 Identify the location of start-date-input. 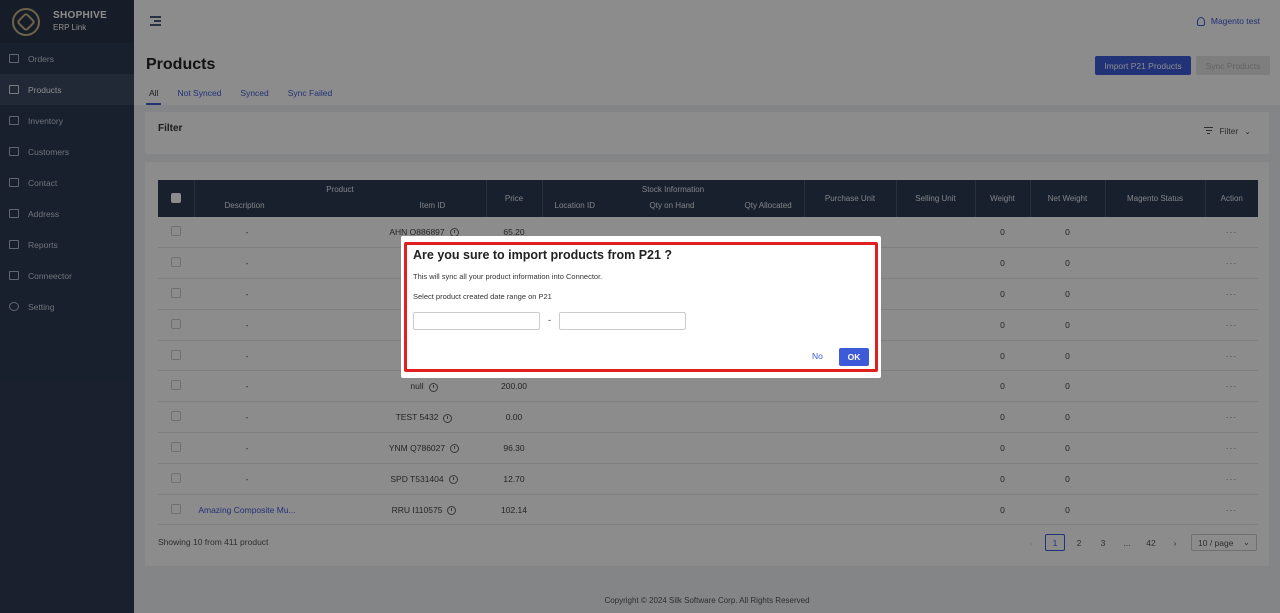
(476, 321).